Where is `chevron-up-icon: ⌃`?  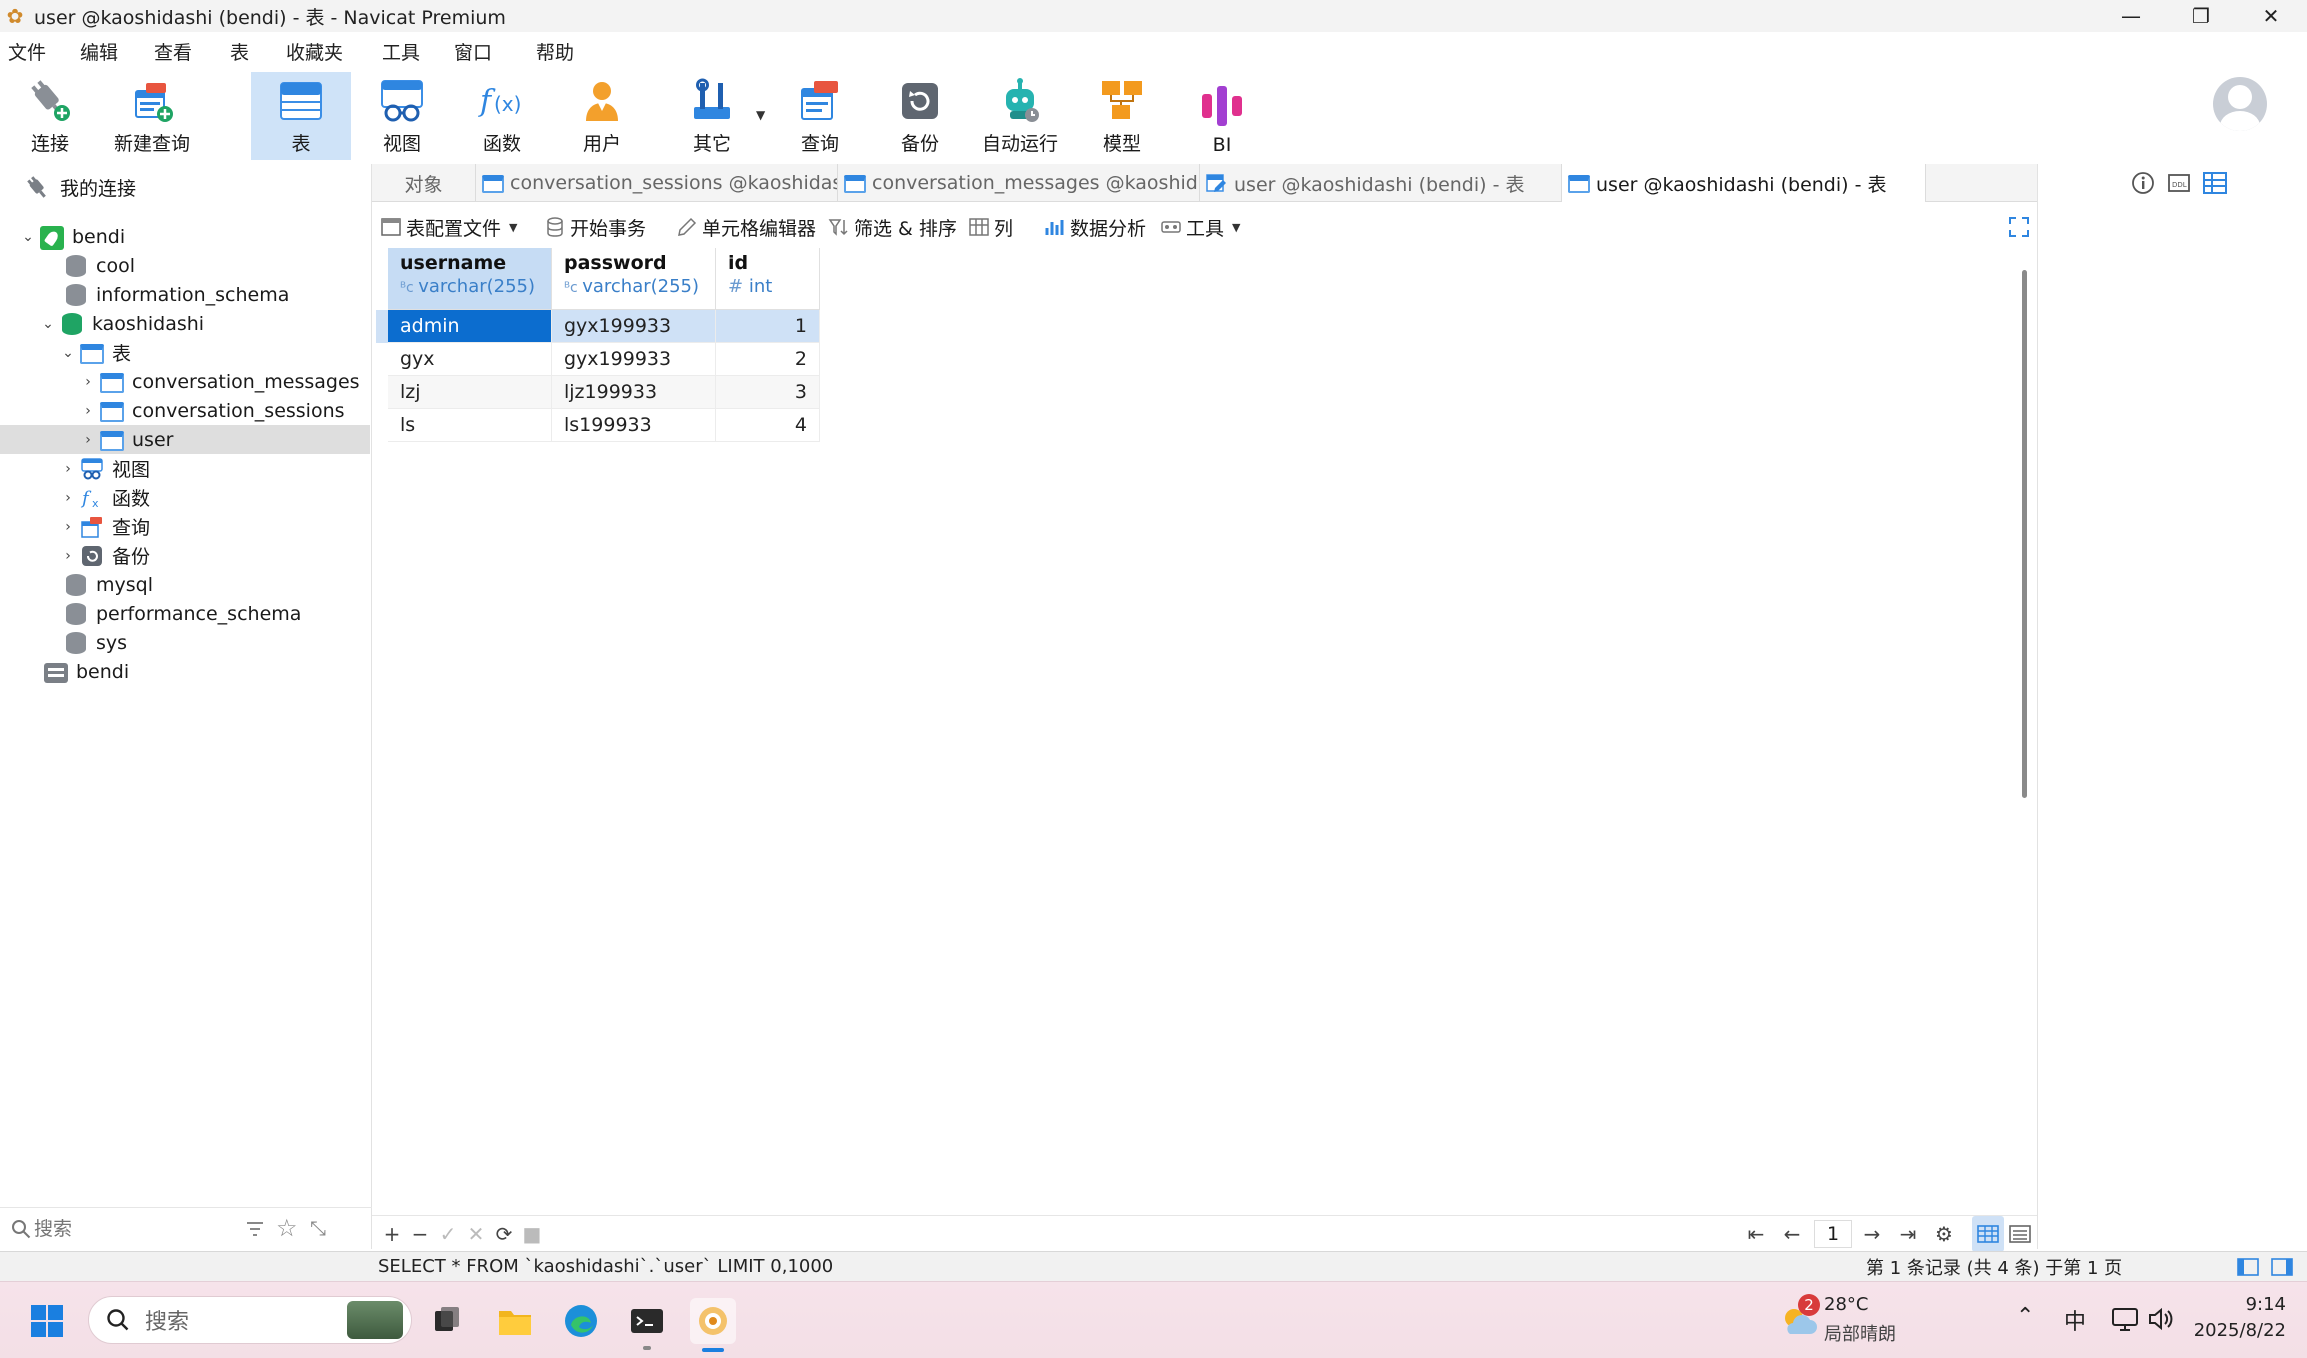
chevron-up-icon: ⌃ is located at coordinates (2025, 1316).